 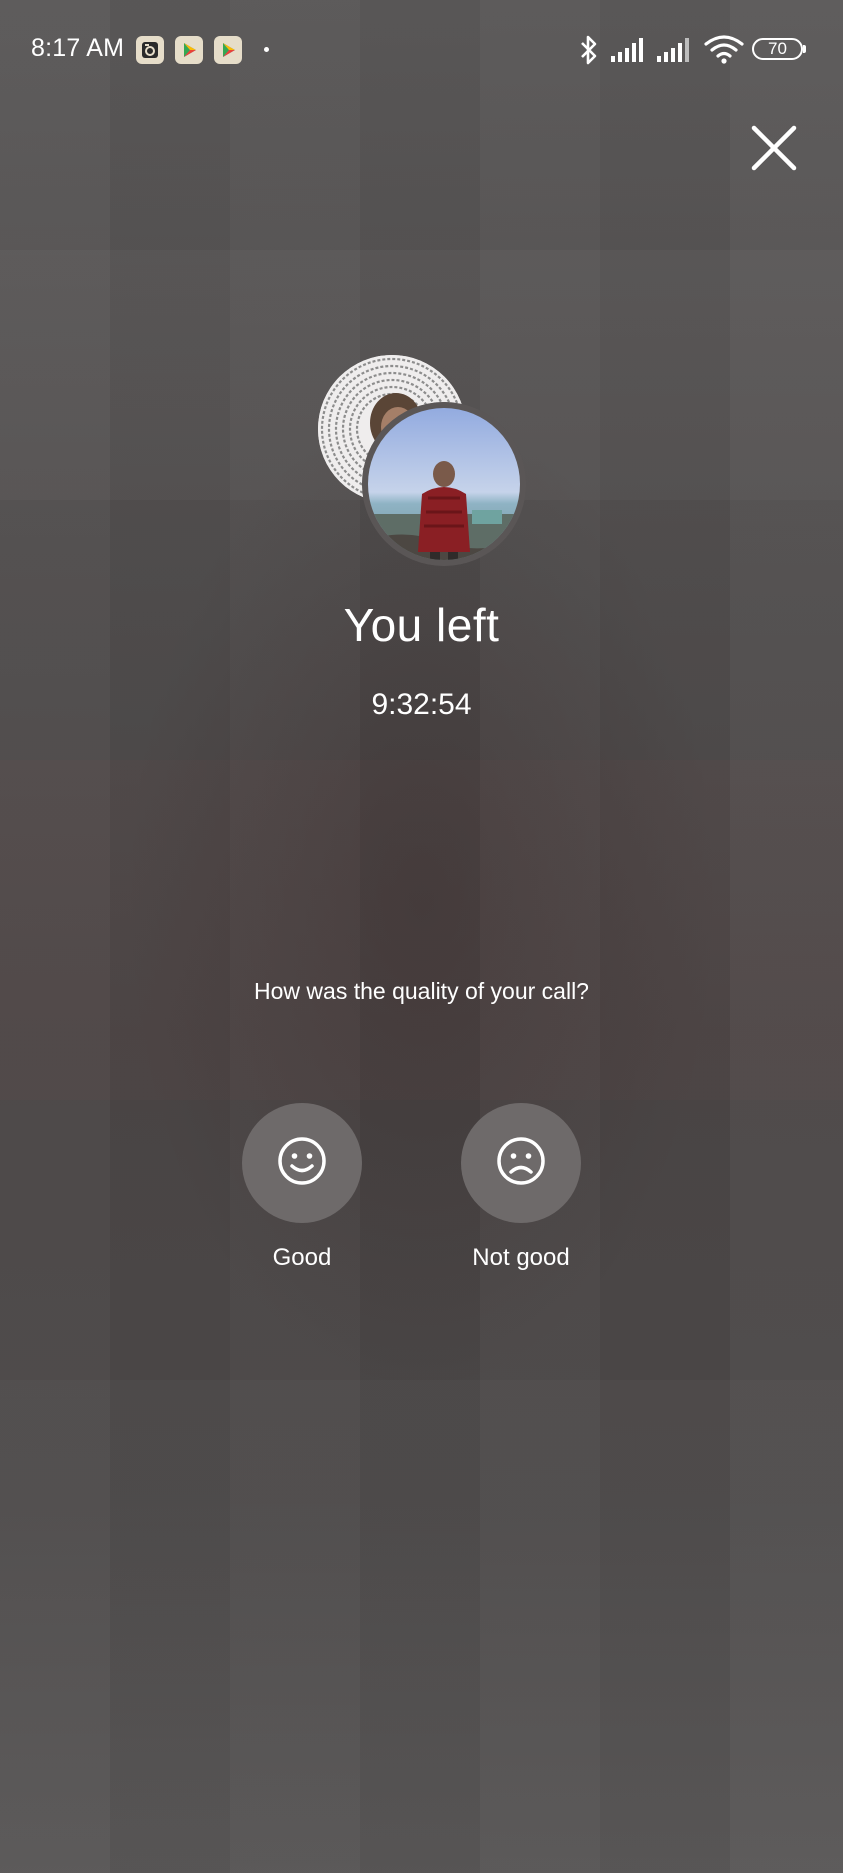 What do you see at coordinates (421, 704) in the screenshot?
I see `call-duration: 9:32:54` at bounding box center [421, 704].